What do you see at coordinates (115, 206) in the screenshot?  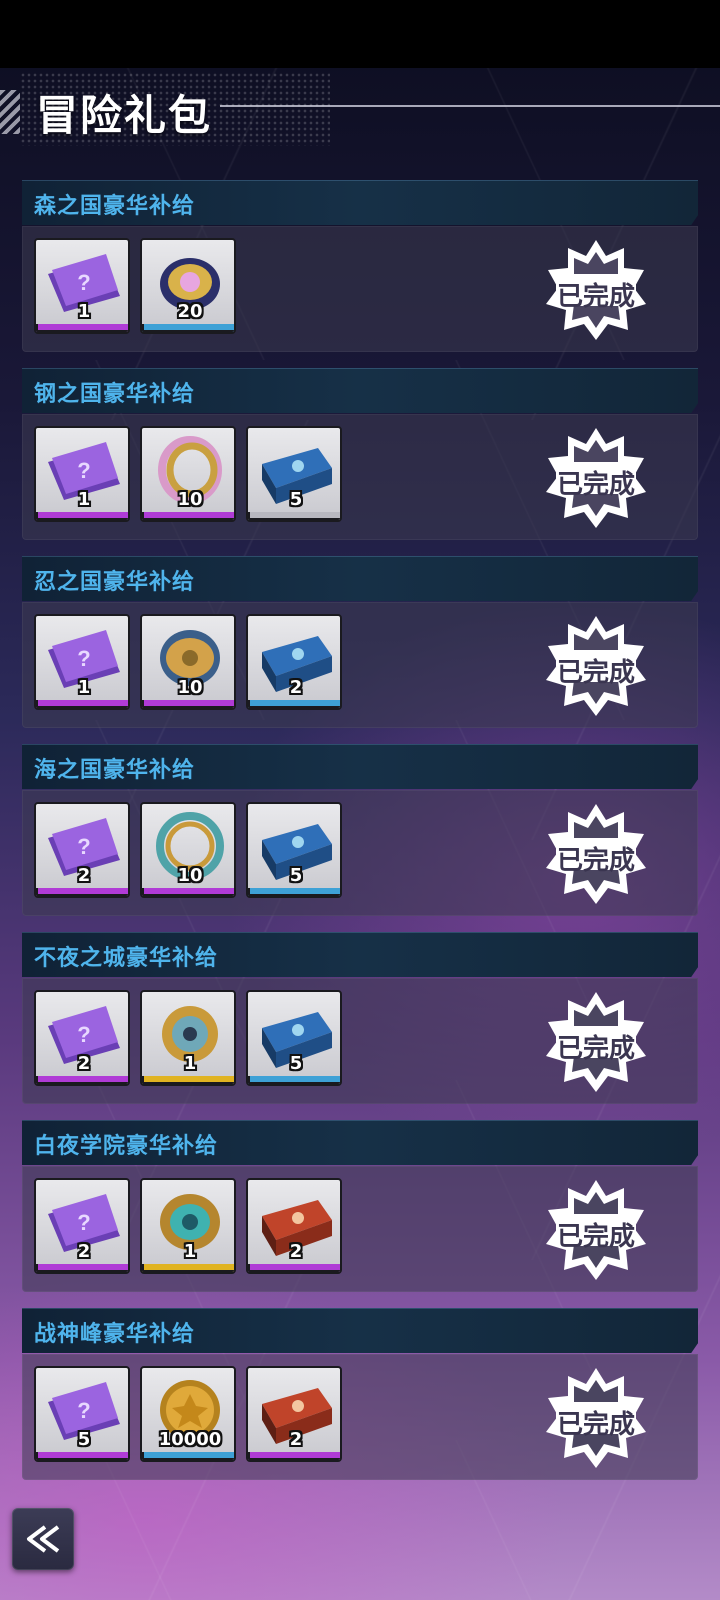 I see `pack-title: 森之国豪华补给` at bounding box center [115, 206].